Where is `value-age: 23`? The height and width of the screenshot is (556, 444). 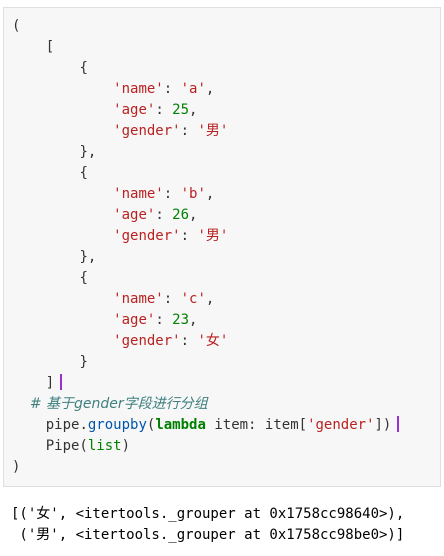
value-age: 23 is located at coordinates (181, 320).